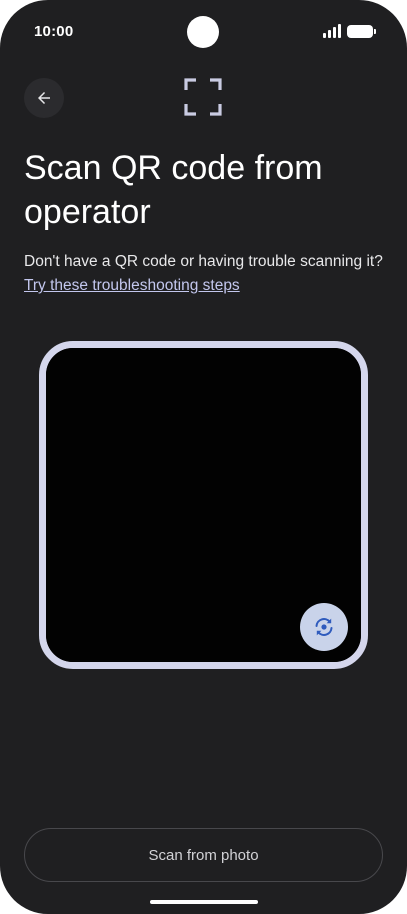  I want to click on switch-camera-icon, so click(324, 627).